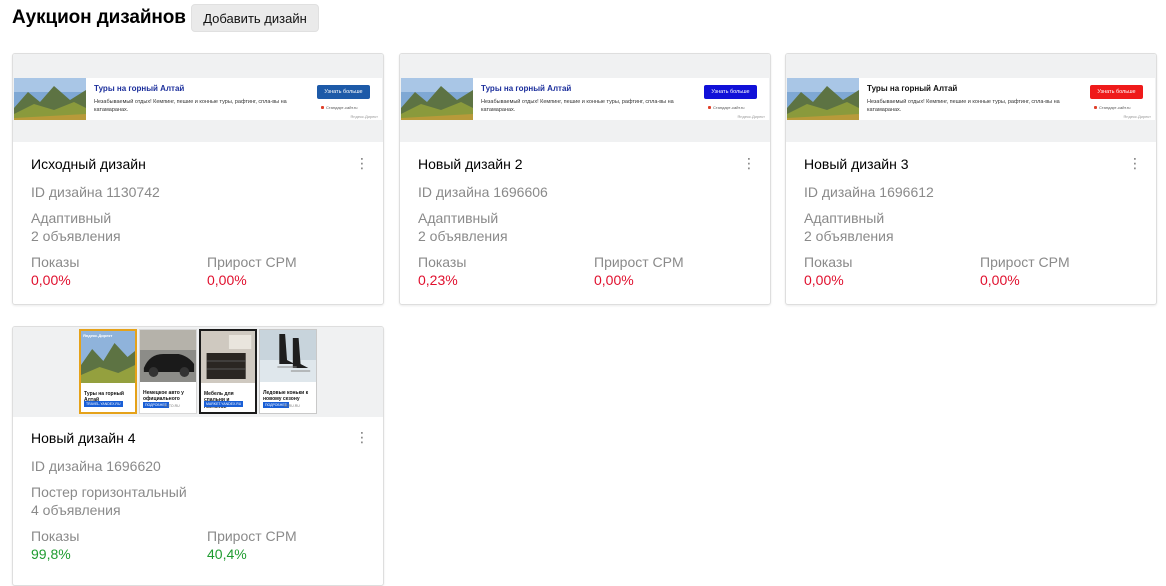  Describe the element at coordinates (88, 164) in the screenshot. I see `card-title: Исходный дизайн` at that location.